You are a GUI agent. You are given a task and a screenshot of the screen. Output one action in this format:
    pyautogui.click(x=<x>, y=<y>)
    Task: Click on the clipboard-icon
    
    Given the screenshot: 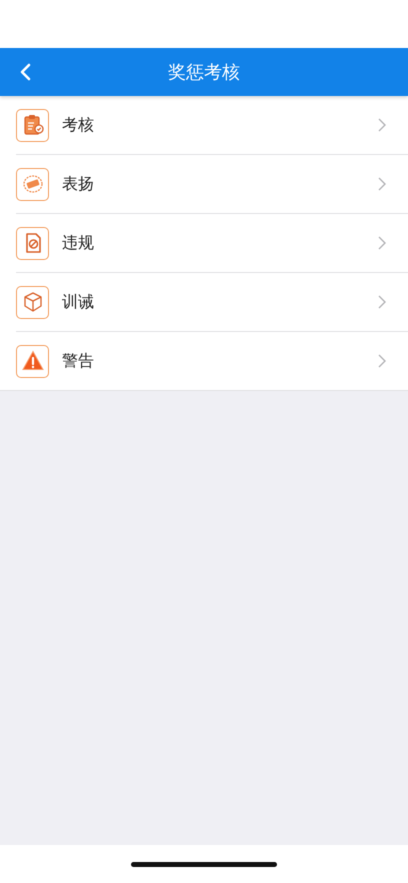 What is the action you would take?
    pyautogui.click(x=32, y=125)
    